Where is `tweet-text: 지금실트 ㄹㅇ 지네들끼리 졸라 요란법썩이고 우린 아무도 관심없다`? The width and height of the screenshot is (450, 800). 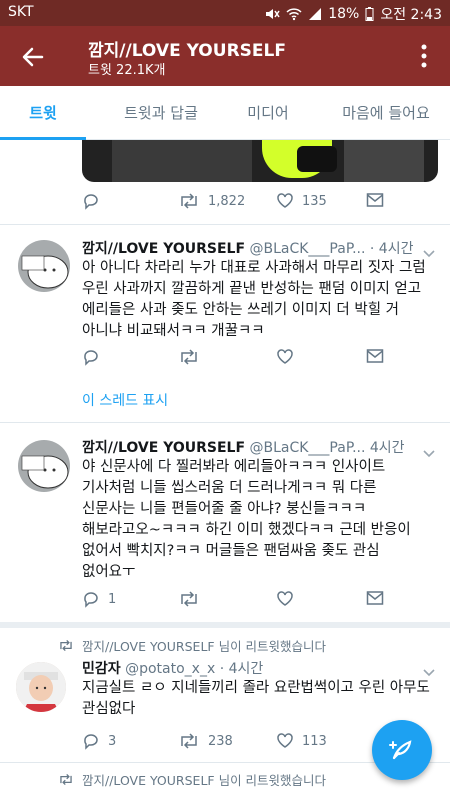
tweet-text: 지금실트 ㄹㅇ 지네들끼리 졸라 요란법썩이고 우린 아무도 관심없다 is located at coordinates (258, 699).